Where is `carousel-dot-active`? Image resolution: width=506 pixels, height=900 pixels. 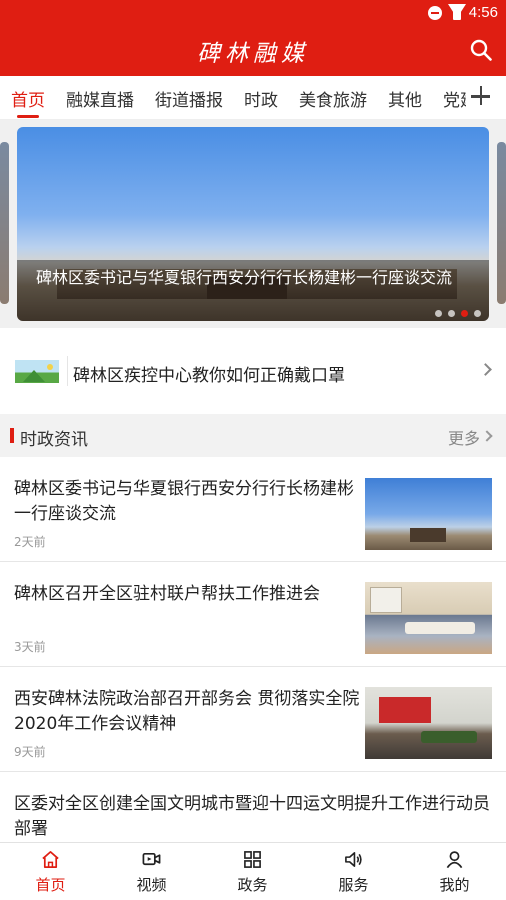
carousel-dot-active is located at coordinates (464, 313).